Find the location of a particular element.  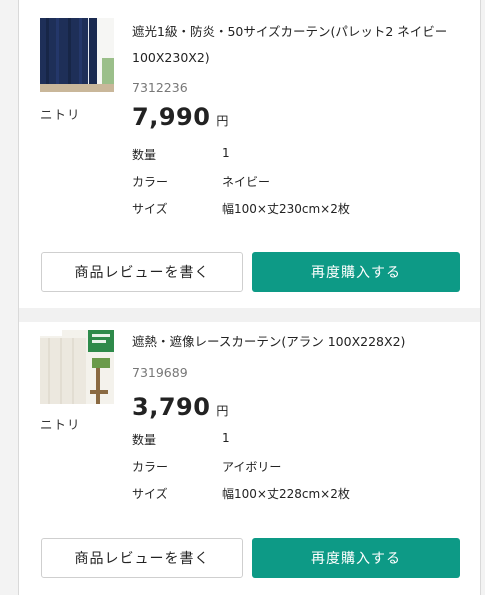

price-value: 3,790 is located at coordinates (171, 407).